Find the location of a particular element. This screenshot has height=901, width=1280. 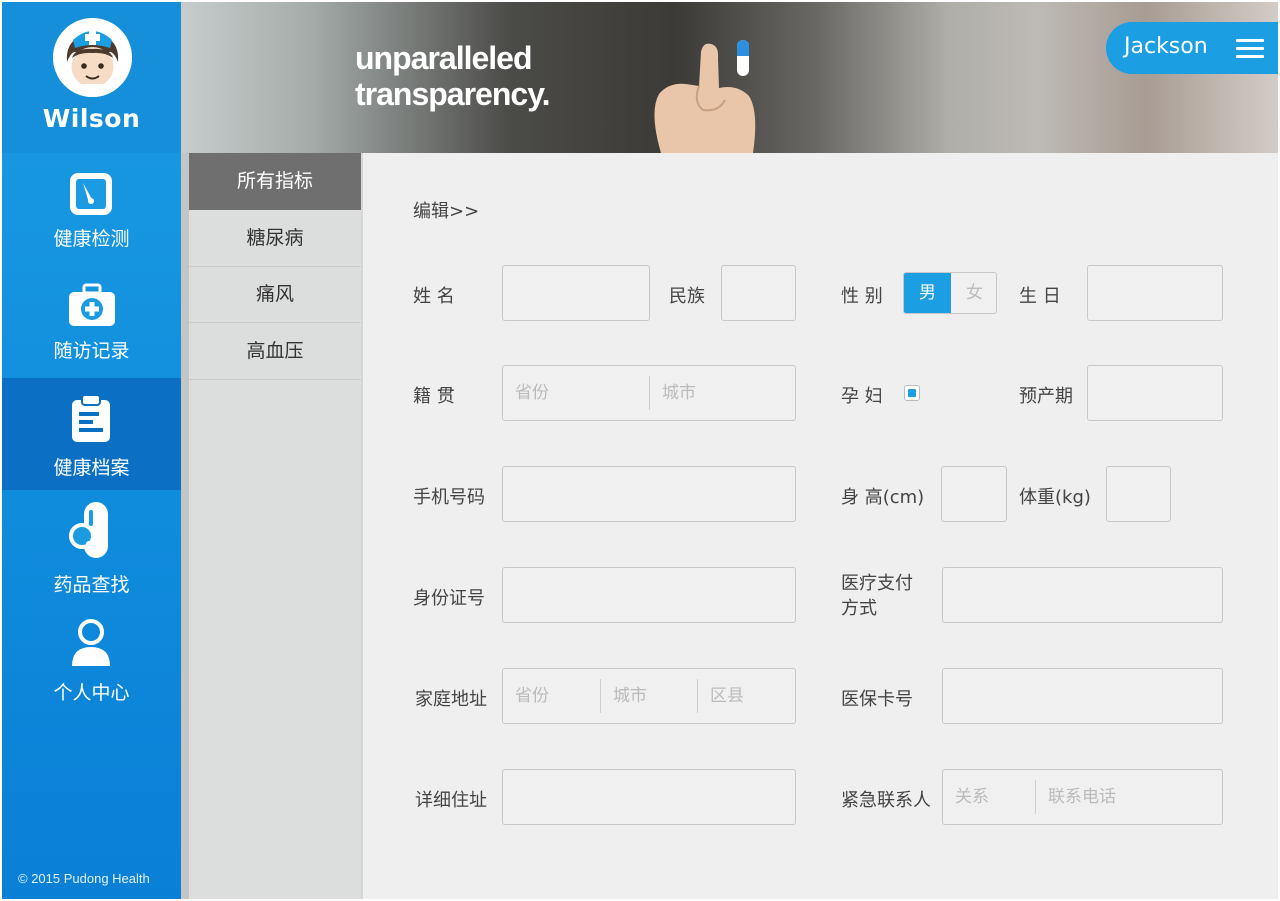

sub-item-all-metrics: 所有指标 is located at coordinates (275, 181).